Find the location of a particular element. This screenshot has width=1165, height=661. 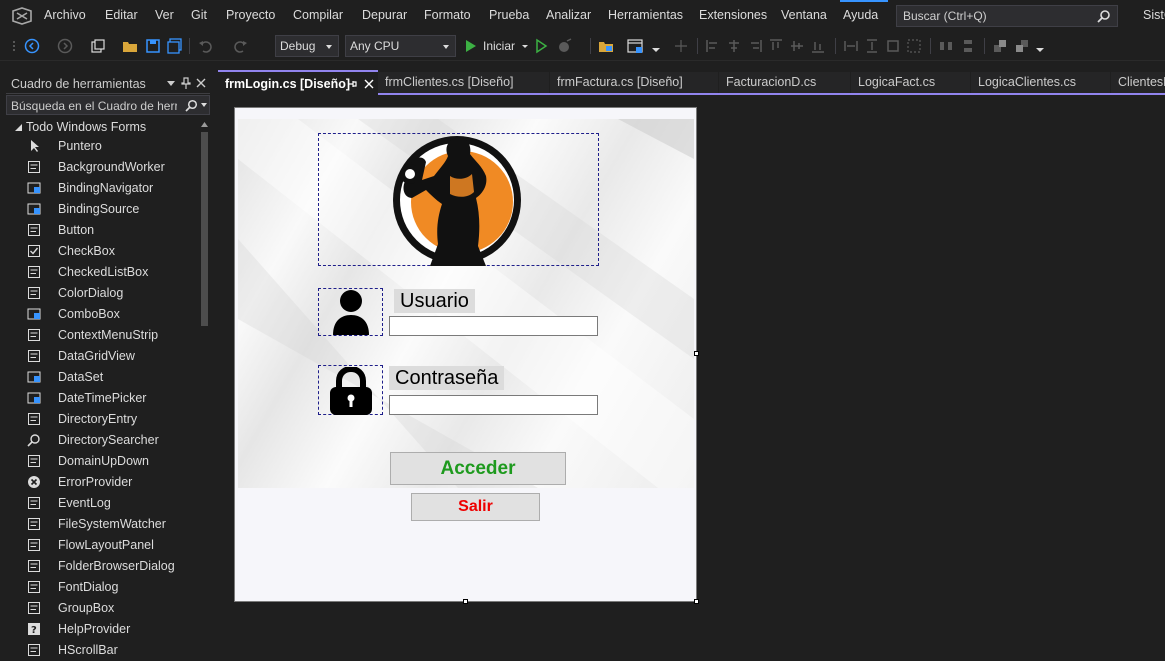

tab-frmclientes-design: frmClientes.cs [Diseño] is located at coordinates (463, 82).